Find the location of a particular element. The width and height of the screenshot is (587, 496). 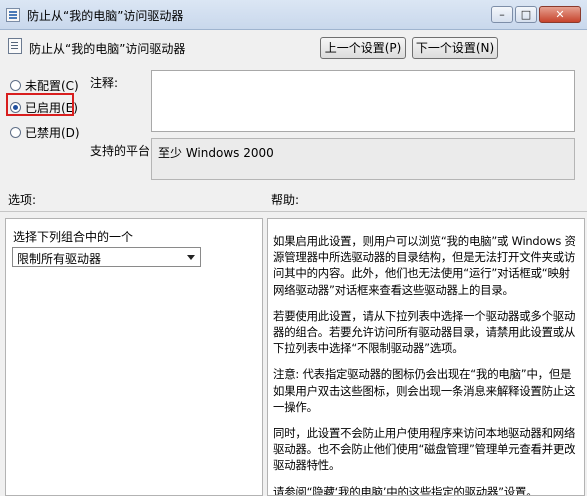

radio-disabled: 已禁用(D) is located at coordinates (45, 132).